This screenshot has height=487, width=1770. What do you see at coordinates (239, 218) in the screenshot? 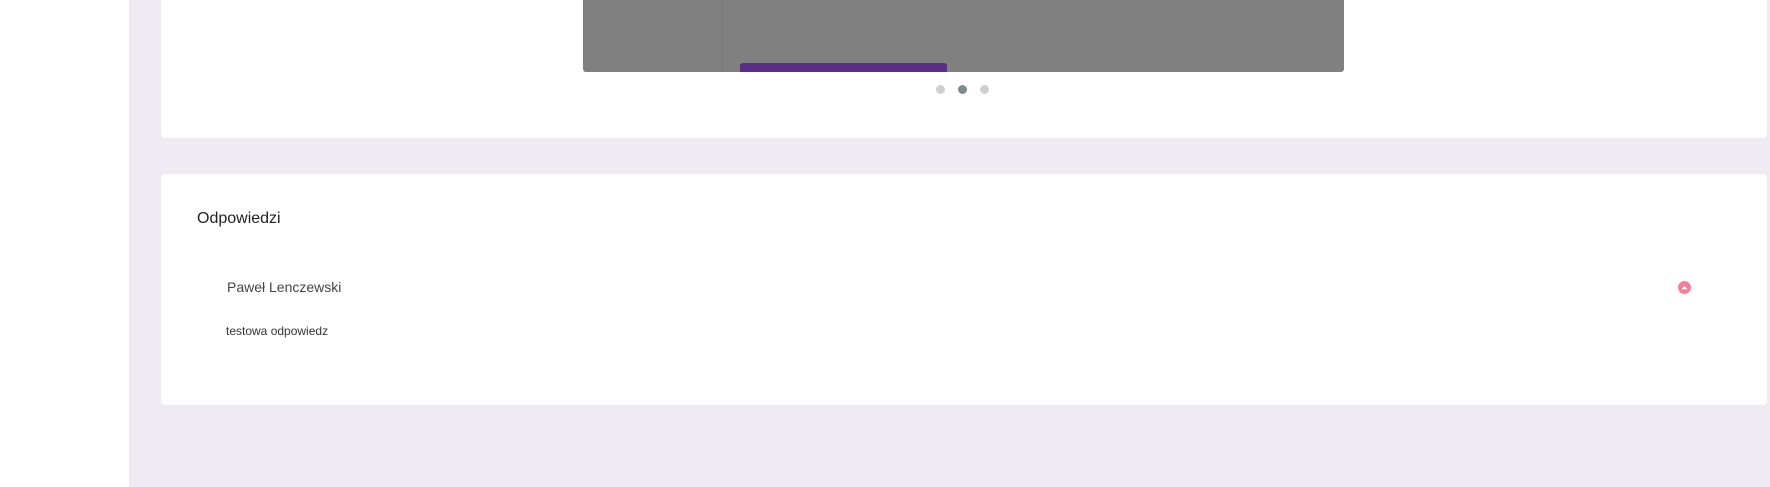
I see `answers-title: Odpowiedzi` at bounding box center [239, 218].